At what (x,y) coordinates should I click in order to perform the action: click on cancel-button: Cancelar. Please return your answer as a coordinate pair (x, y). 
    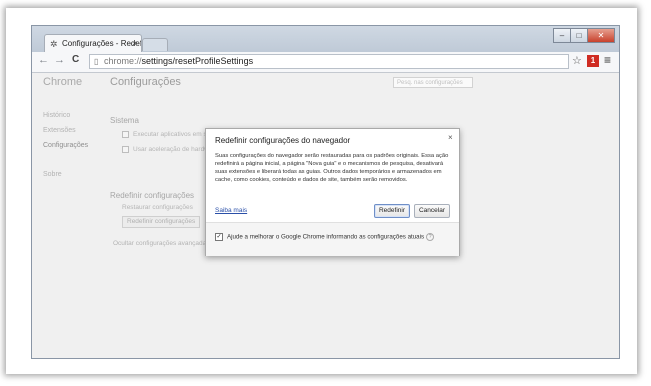
    Looking at the image, I should click on (432, 211).